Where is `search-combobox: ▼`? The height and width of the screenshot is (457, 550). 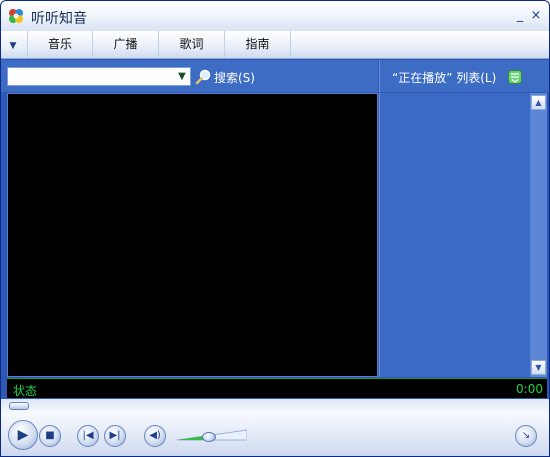
search-combobox: ▼ is located at coordinates (99, 76).